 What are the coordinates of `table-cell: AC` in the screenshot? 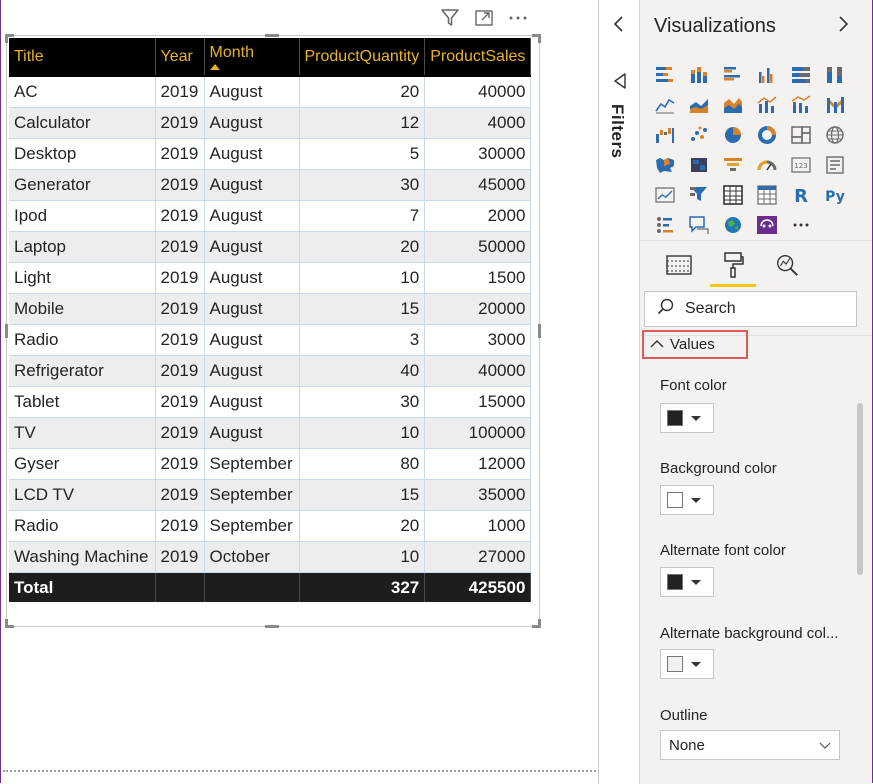 It's located at (82, 92).